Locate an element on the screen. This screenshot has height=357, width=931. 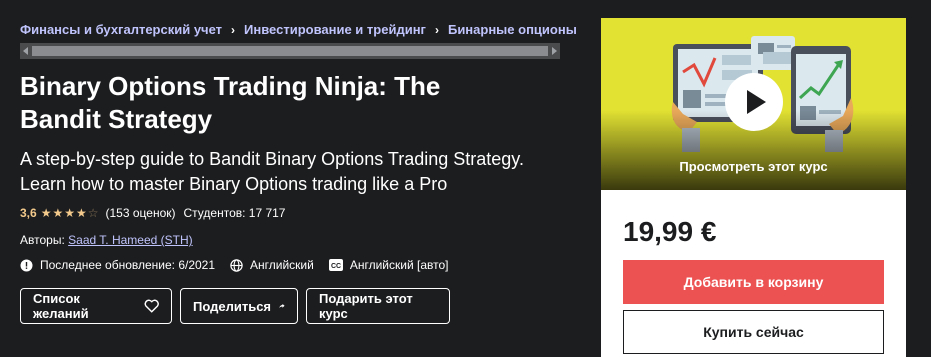
authors-row: Авторы: Saad T. Hameed (STH) is located at coordinates (106, 240).